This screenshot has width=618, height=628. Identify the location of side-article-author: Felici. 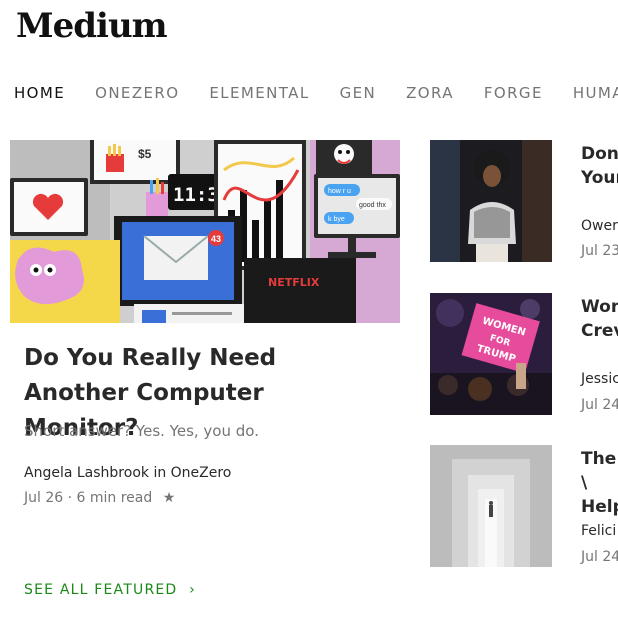
(598, 531).